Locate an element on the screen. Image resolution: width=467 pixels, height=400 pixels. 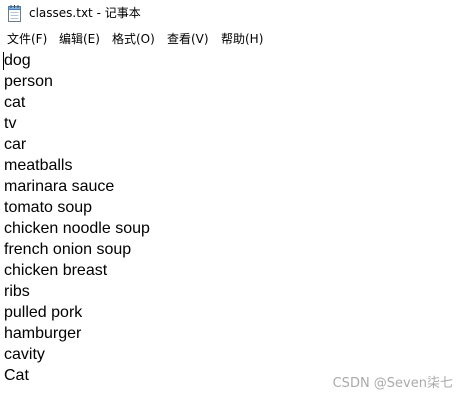
text-line: ribs is located at coordinates (17, 291).